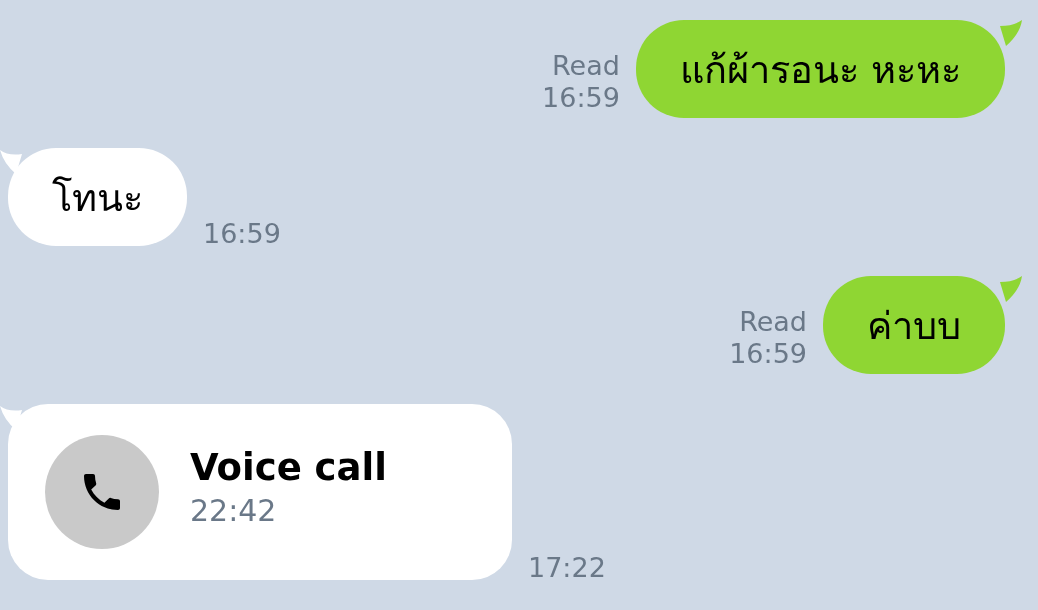  What do you see at coordinates (234, 510) in the screenshot?
I see `call-duration: 22:42` at bounding box center [234, 510].